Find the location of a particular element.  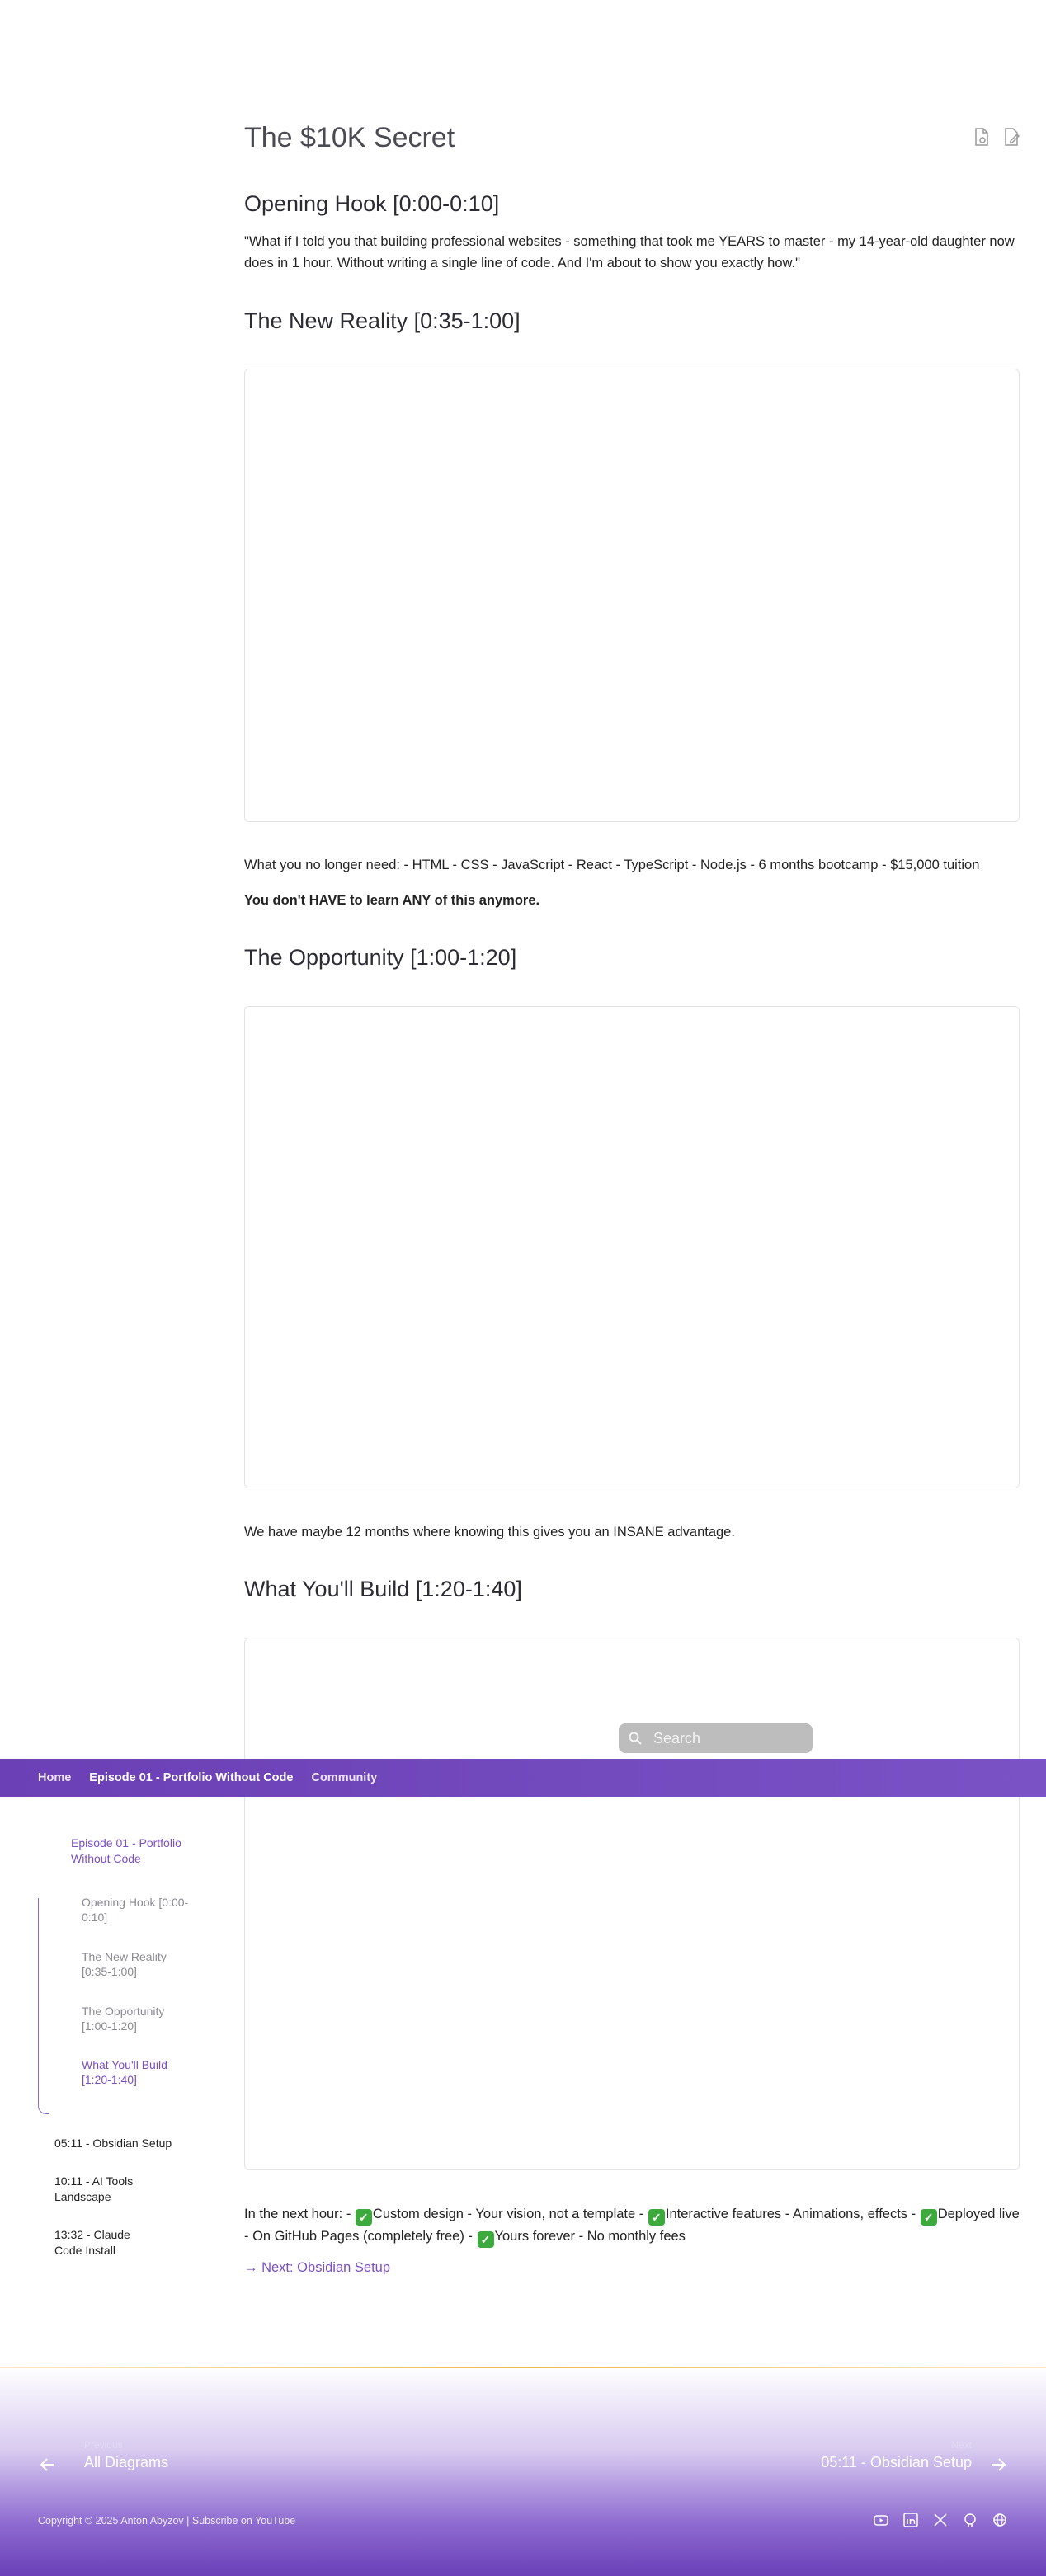

edit-page-icon is located at coordinates (1011, 137).